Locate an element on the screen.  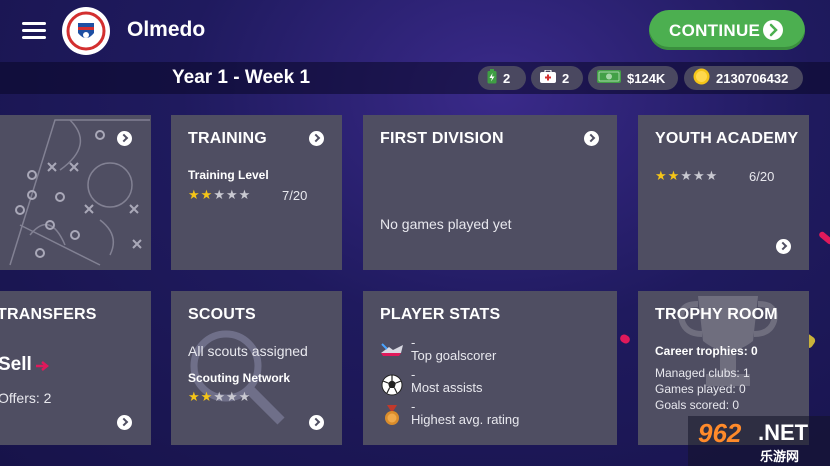
hamburger-menu-icon is located at coordinates (34, 31).